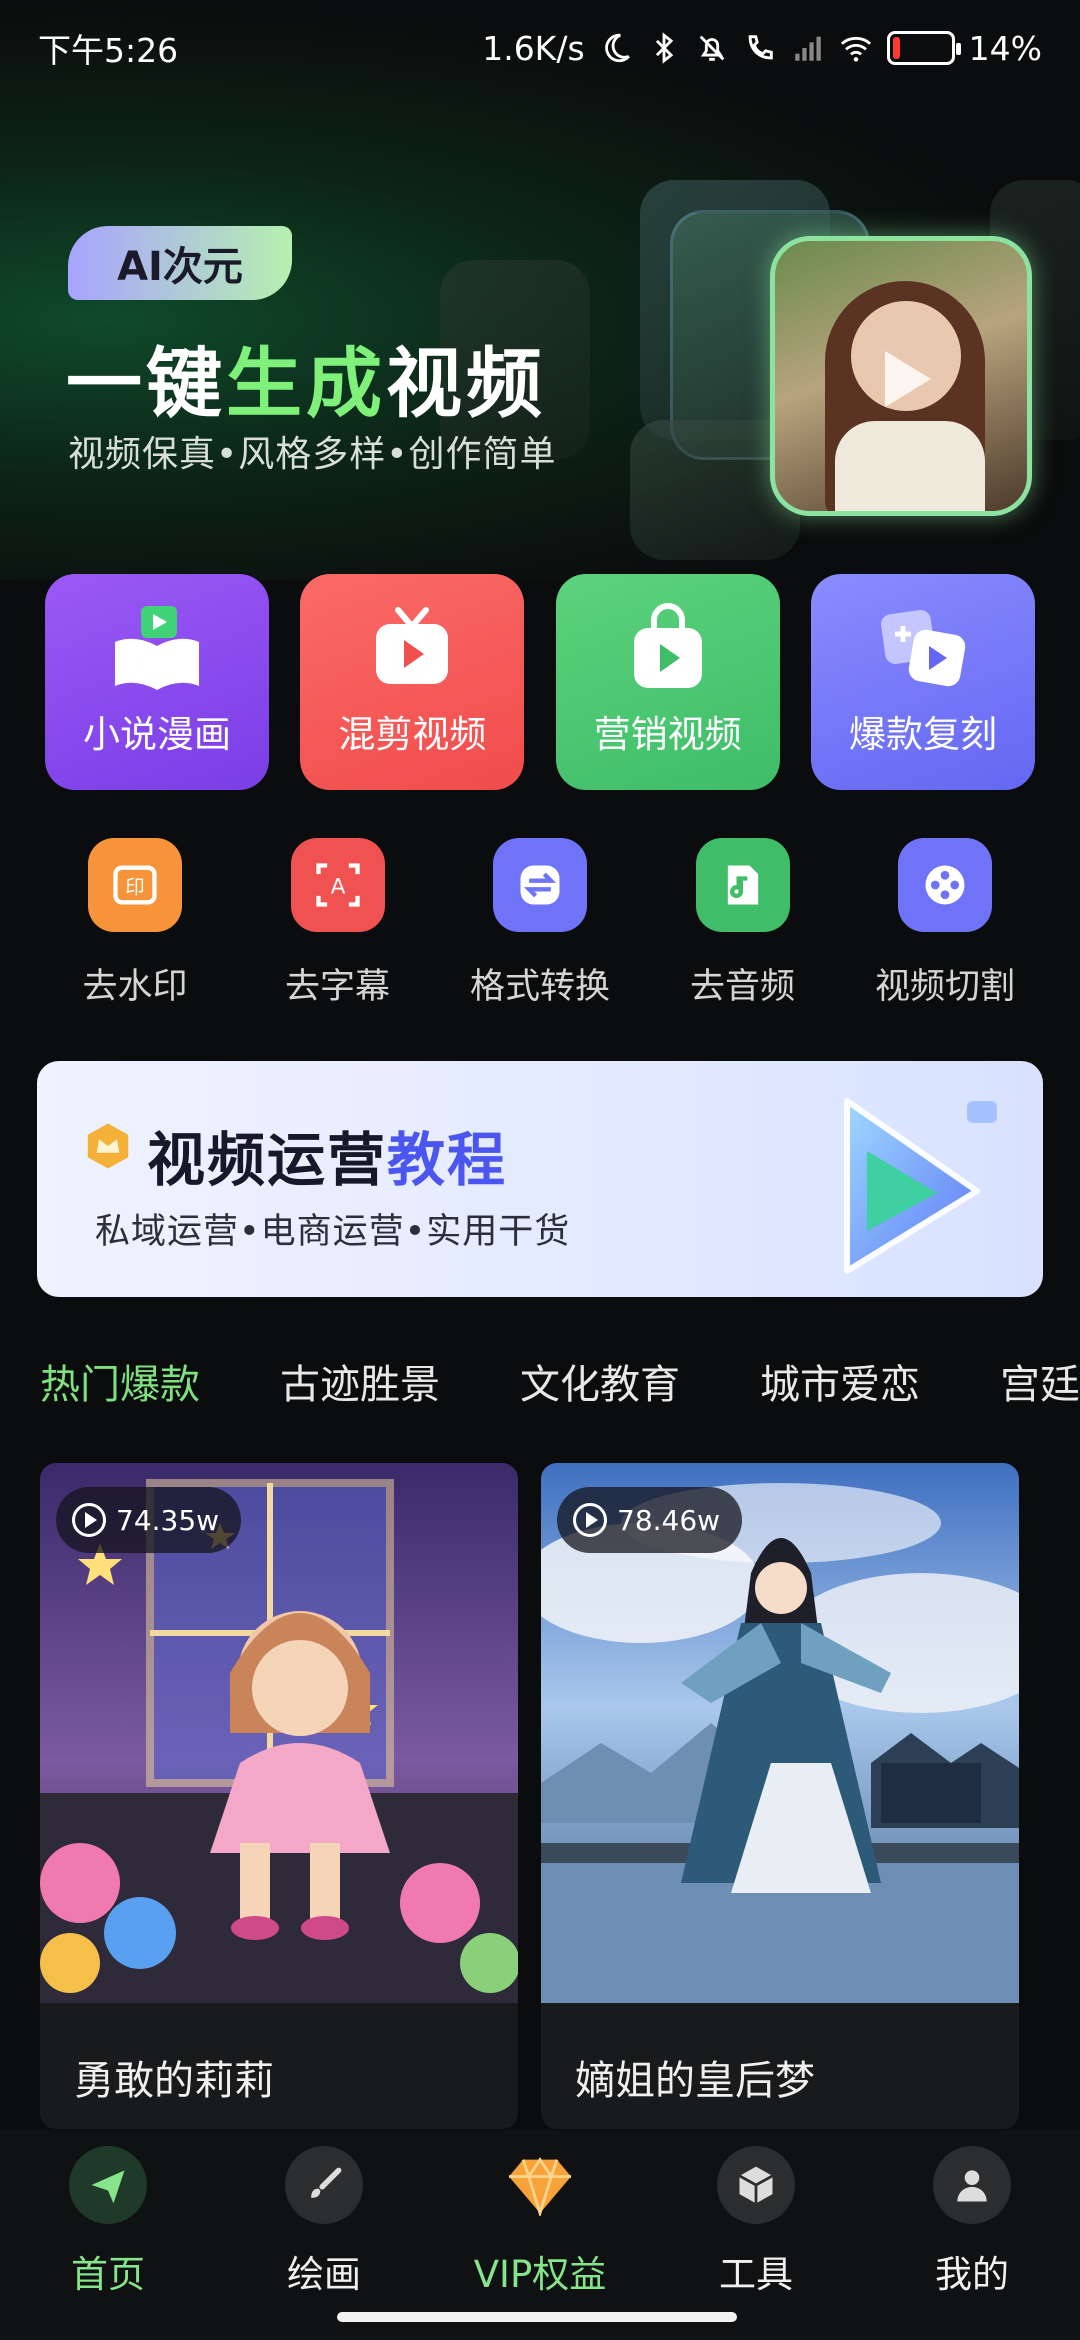  What do you see at coordinates (279, 1796) in the screenshot?
I see `video-card: 74.35w 勇敢的莉莉` at bounding box center [279, 1796].